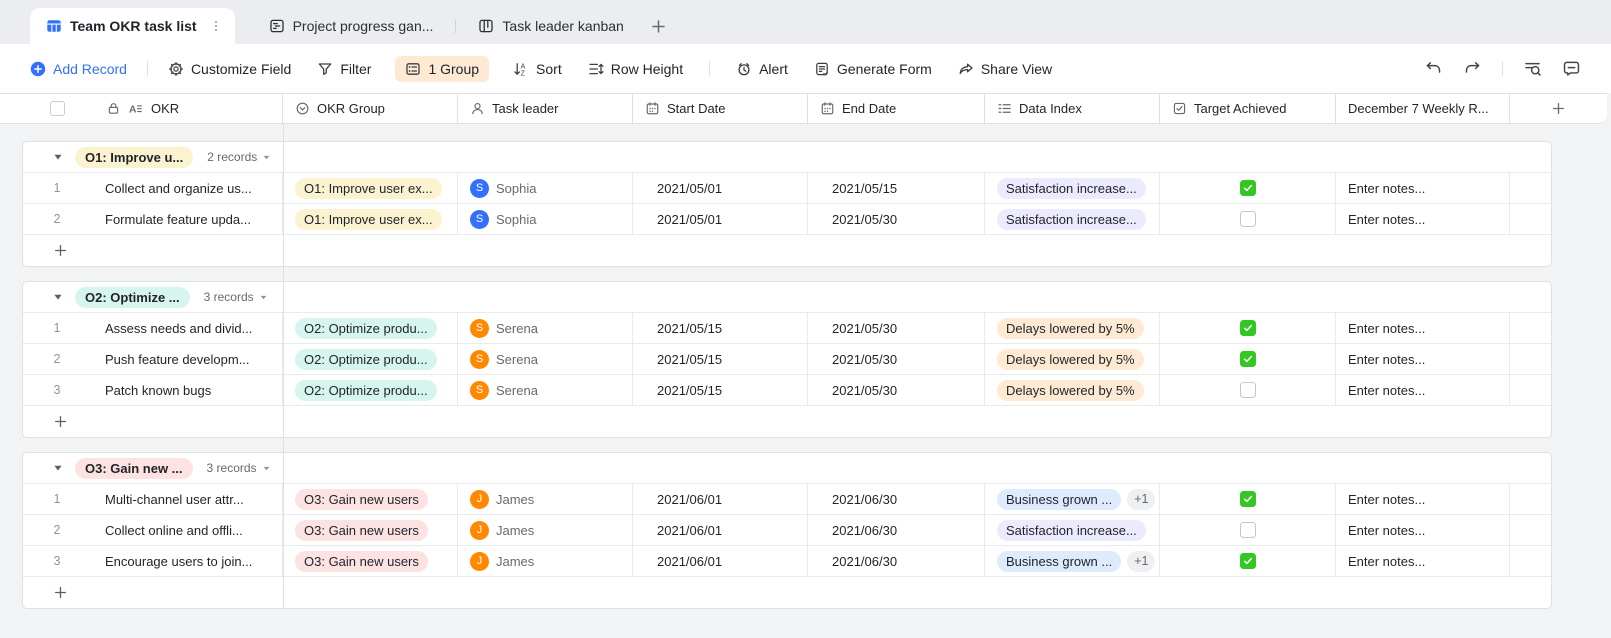 The image size is (1611, 638). I want to click on toolbar-button-row-height: Row Height, so click(635, 69).